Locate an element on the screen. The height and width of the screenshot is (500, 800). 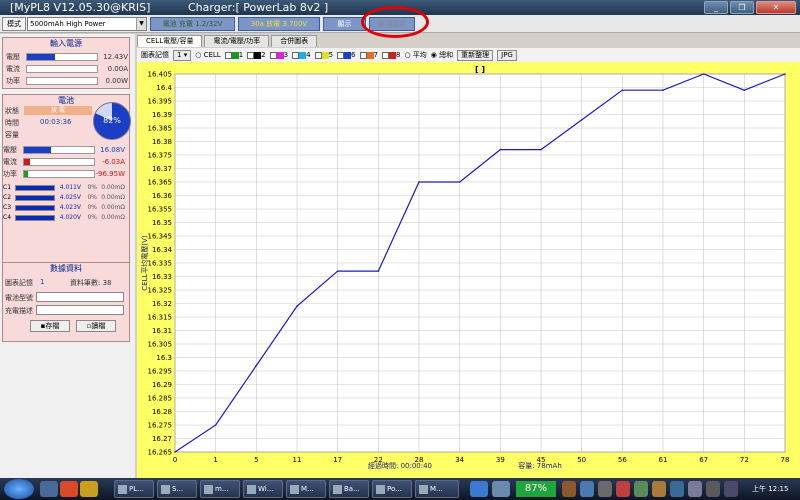
close-button: ✕ is located at coordinates (776, 7).